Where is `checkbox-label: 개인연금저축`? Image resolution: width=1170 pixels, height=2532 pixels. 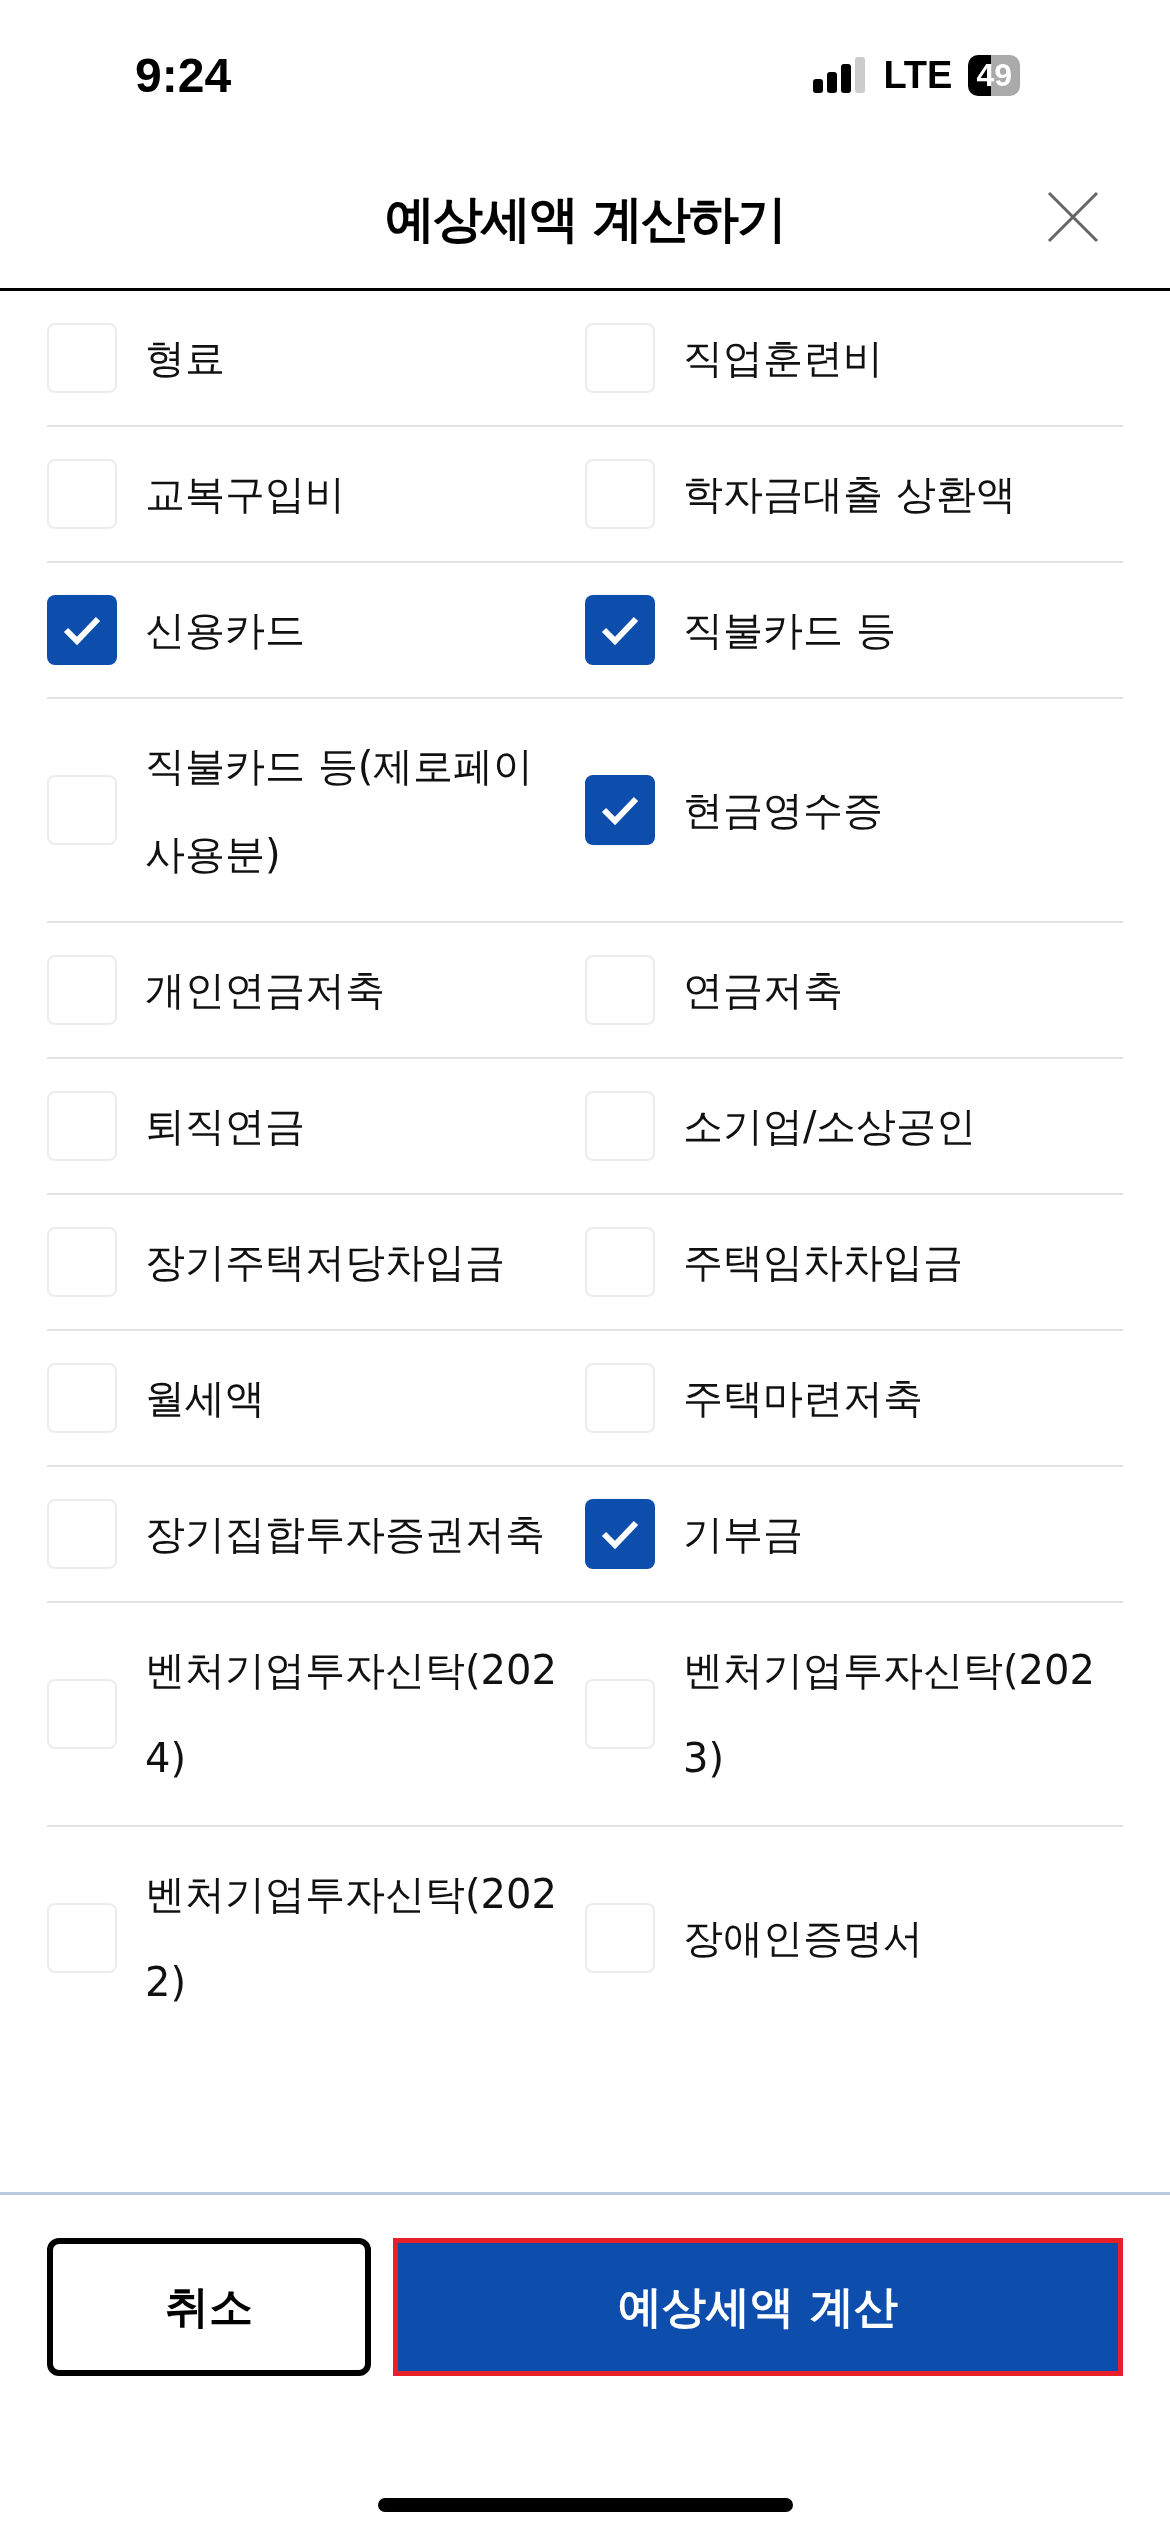
checkbox-label: 개인연금저축 is located at coordinates (265, 990).